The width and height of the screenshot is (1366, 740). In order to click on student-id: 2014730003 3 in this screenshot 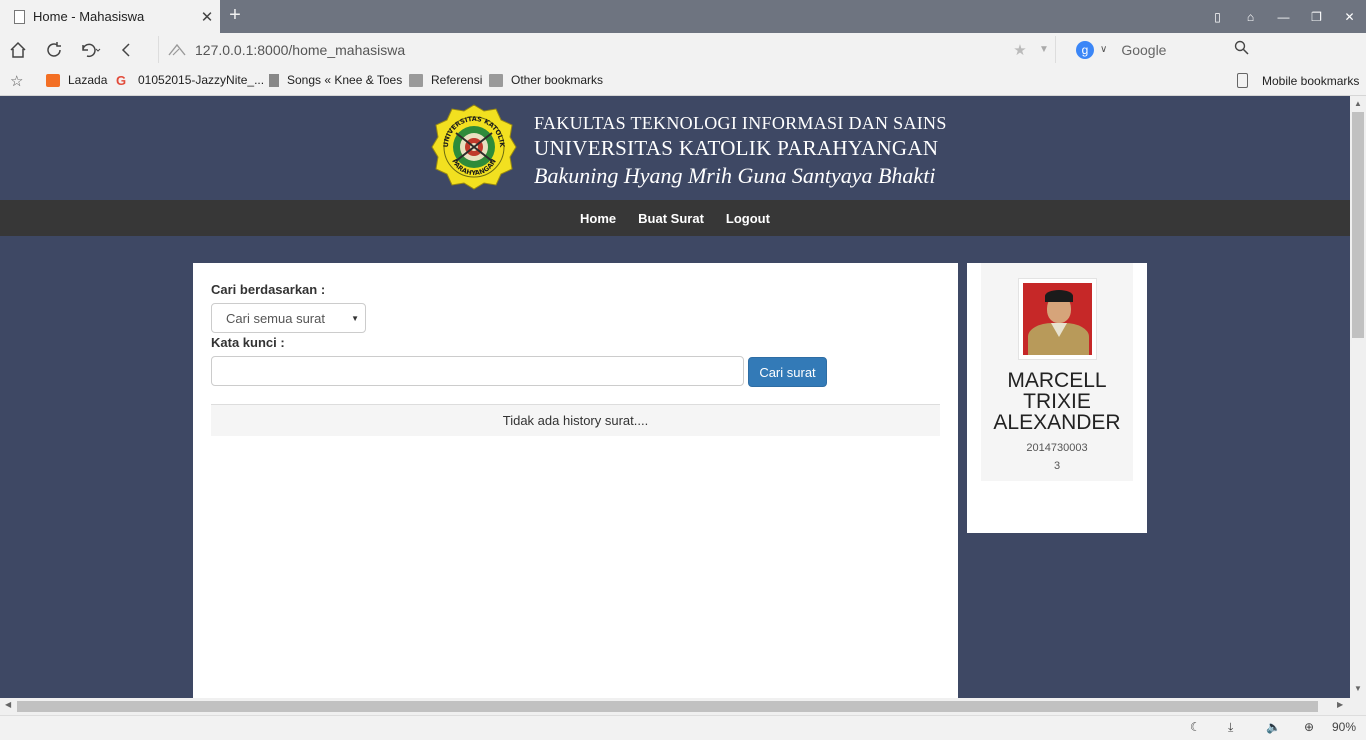, I will do `click(1057, 457)`.